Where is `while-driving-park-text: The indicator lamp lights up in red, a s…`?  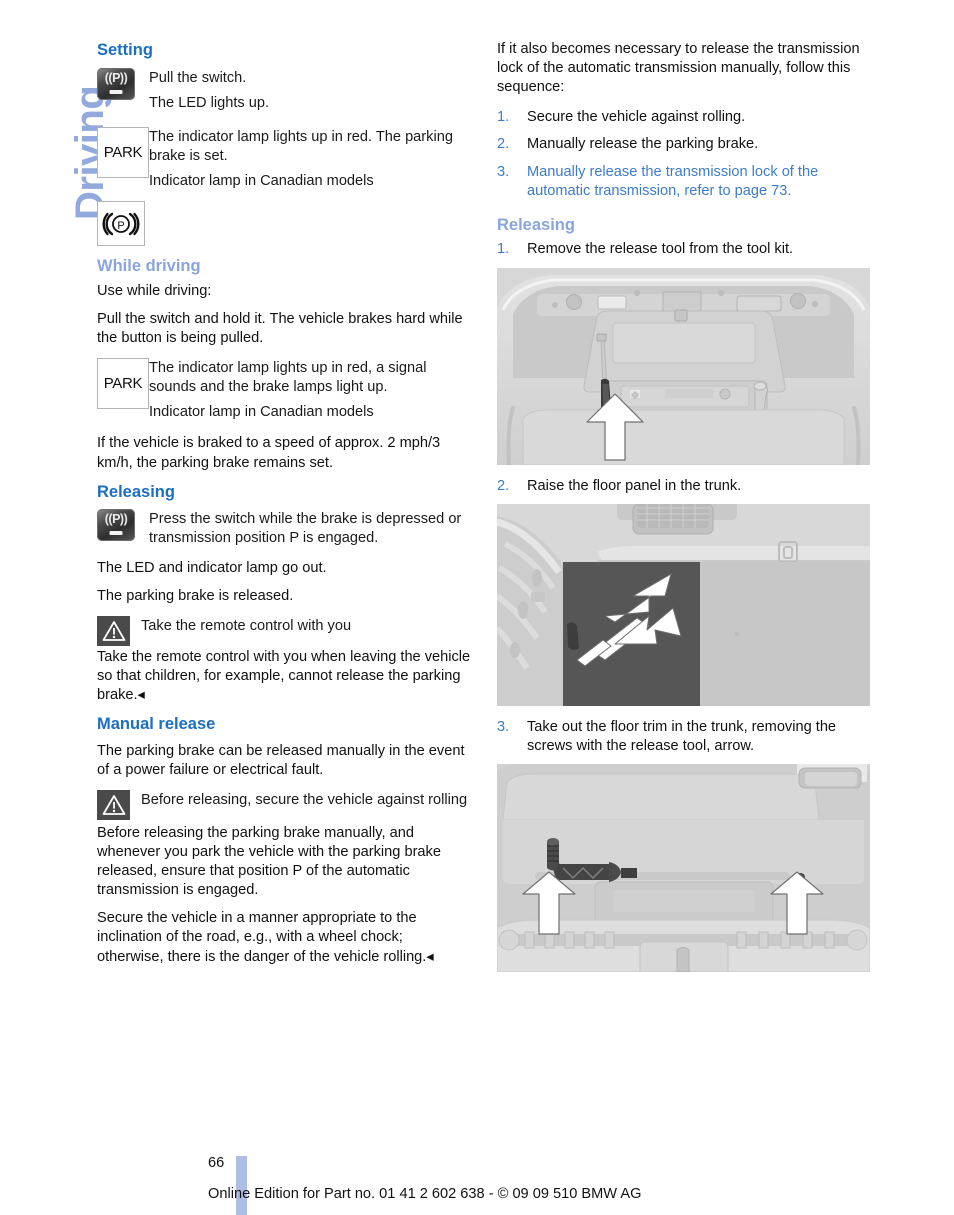
while-driving-park-text: The indicator lamp lights up in red, a s… is located at coordinates (288, 378).